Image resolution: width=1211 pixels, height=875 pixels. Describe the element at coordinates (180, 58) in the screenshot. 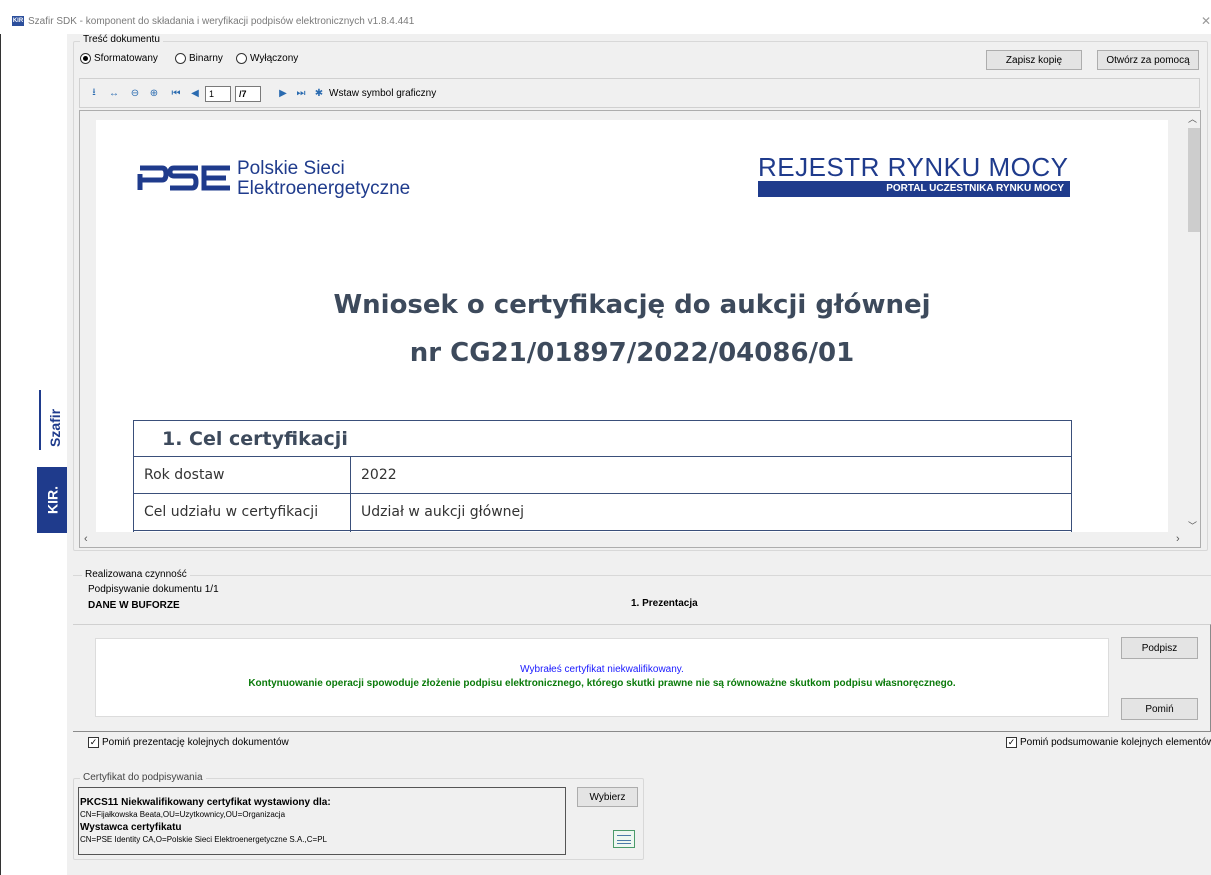

I see `radio-binary-circle` at that location.